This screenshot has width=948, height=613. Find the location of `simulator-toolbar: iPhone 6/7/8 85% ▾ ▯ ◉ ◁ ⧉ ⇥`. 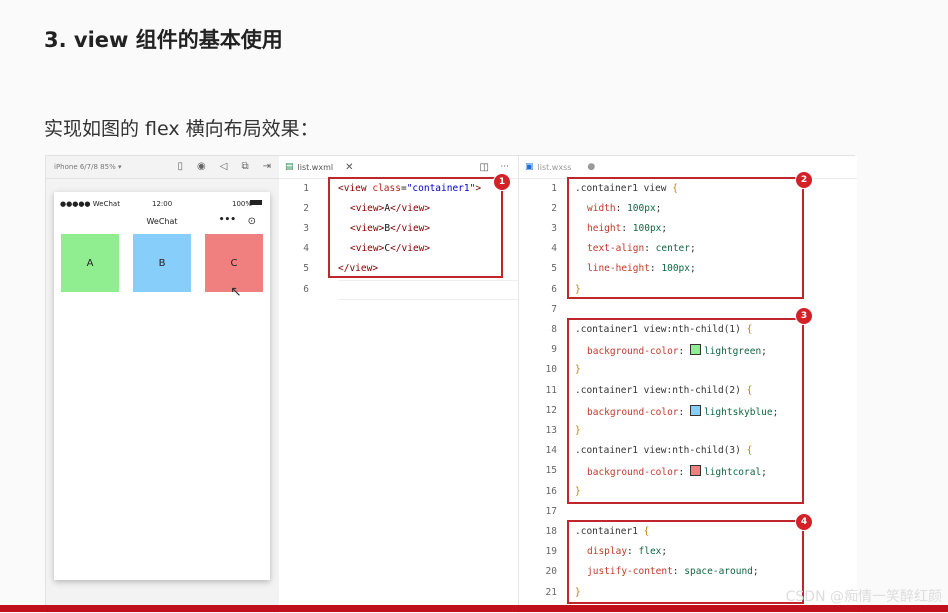

simulator-toolbar: iPhone 6/7/8 85% ▾ ▯ ◉ ◁ ⧉ ⇥ is located at coordinates (162, 167).